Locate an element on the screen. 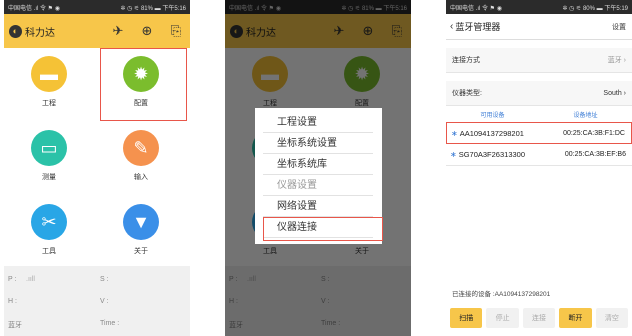 Image resolution: width=632 pixels, height=336 pixels. menu-item-coord-library: 坐标系统库 is located at coordinates (318, 164).